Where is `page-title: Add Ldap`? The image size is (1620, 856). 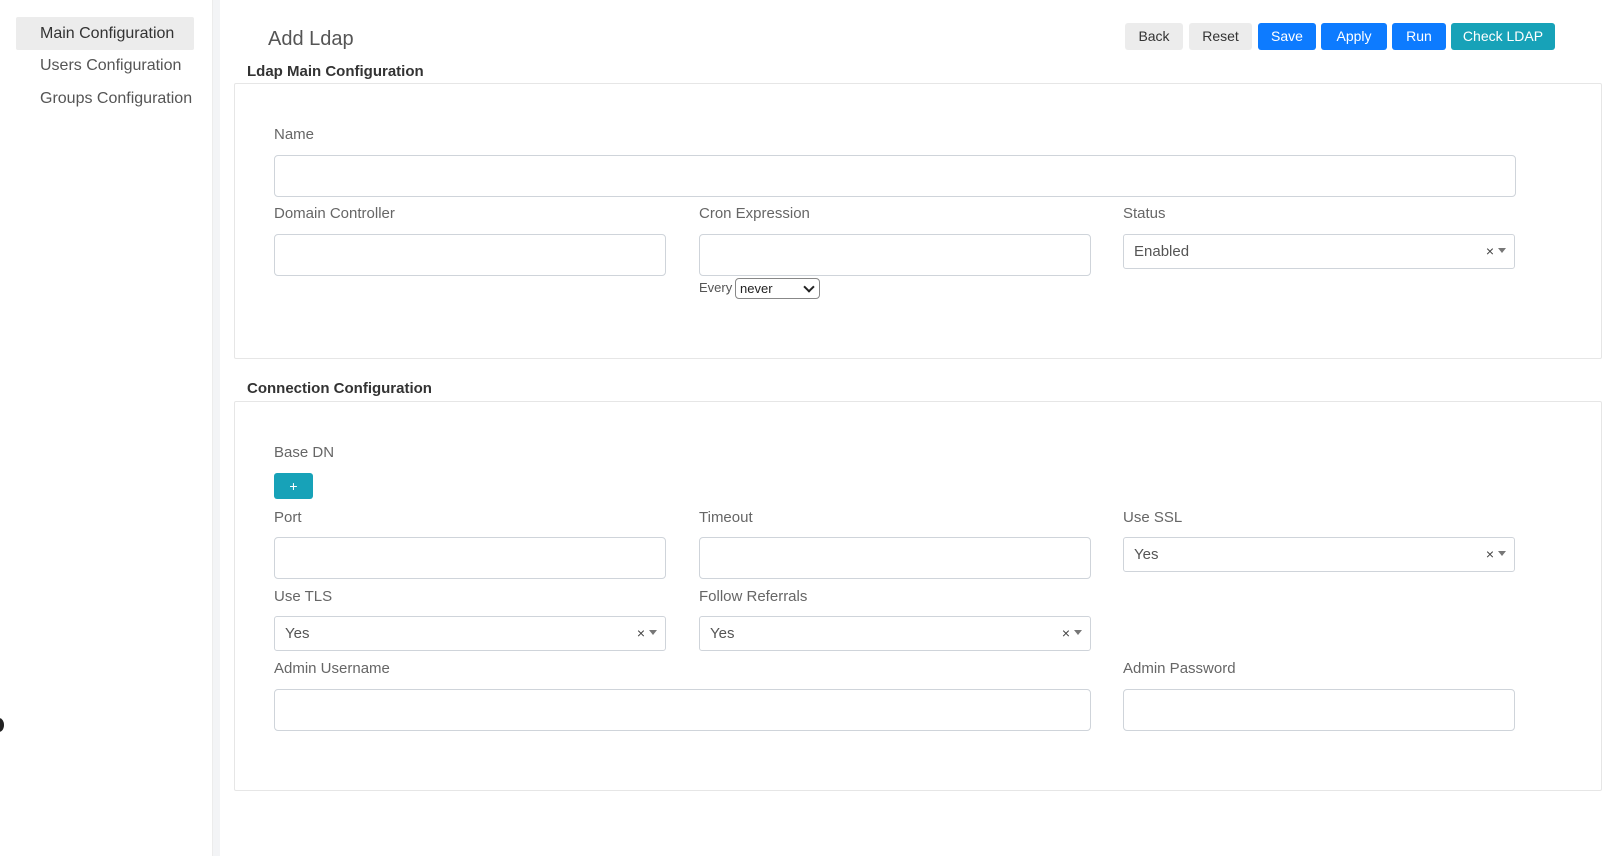 page-title: Add Ldap is located at coordinates (311, 39).